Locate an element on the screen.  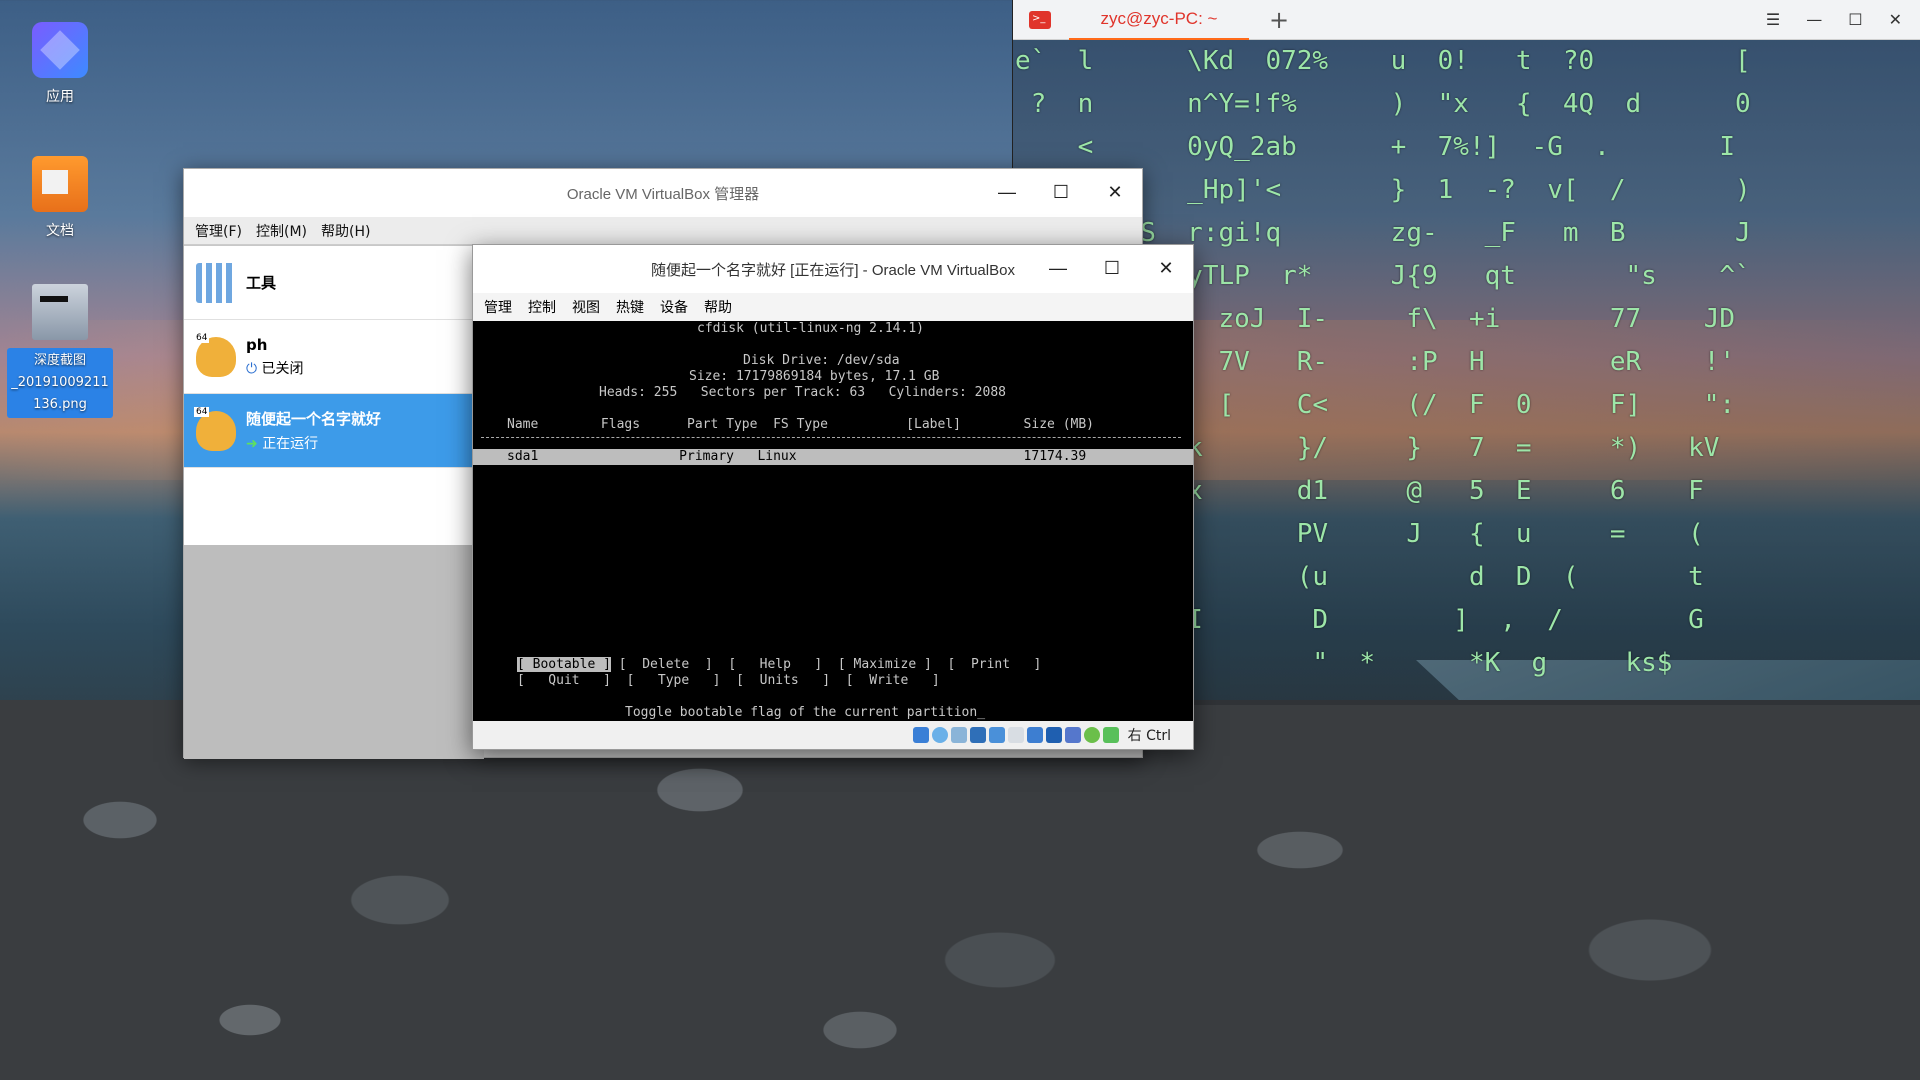
desktop-icon-docs: 文档 is located at coordinates (60, 198).